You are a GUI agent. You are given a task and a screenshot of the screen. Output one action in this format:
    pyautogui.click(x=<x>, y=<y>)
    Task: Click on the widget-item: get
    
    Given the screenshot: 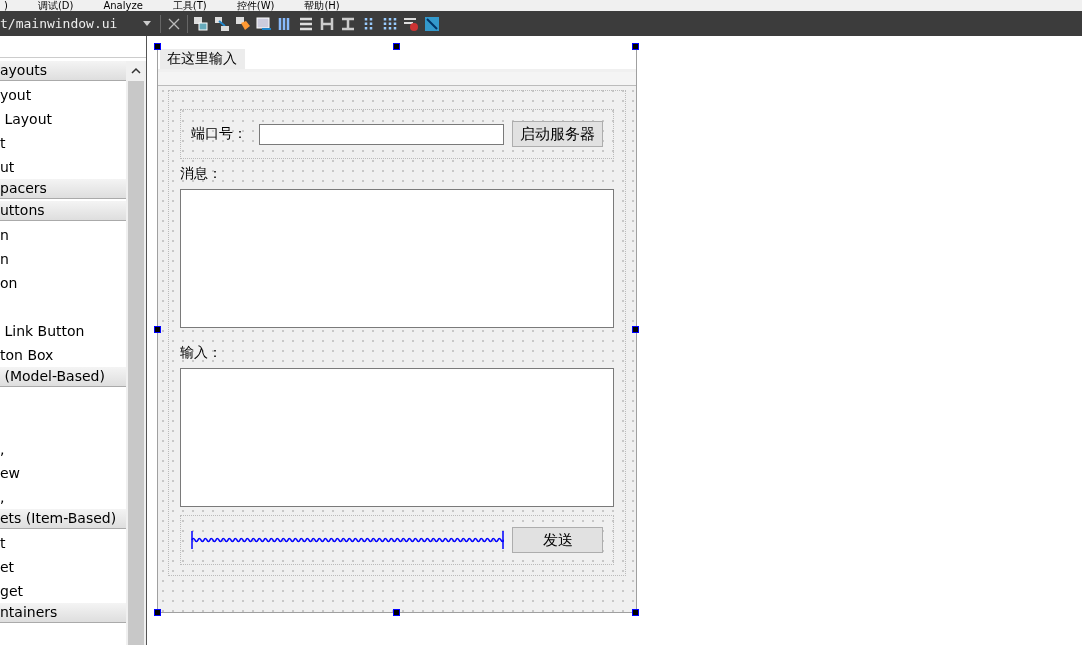 What is the action you would take?
    pyautogui.click(x=63, y=591)
    